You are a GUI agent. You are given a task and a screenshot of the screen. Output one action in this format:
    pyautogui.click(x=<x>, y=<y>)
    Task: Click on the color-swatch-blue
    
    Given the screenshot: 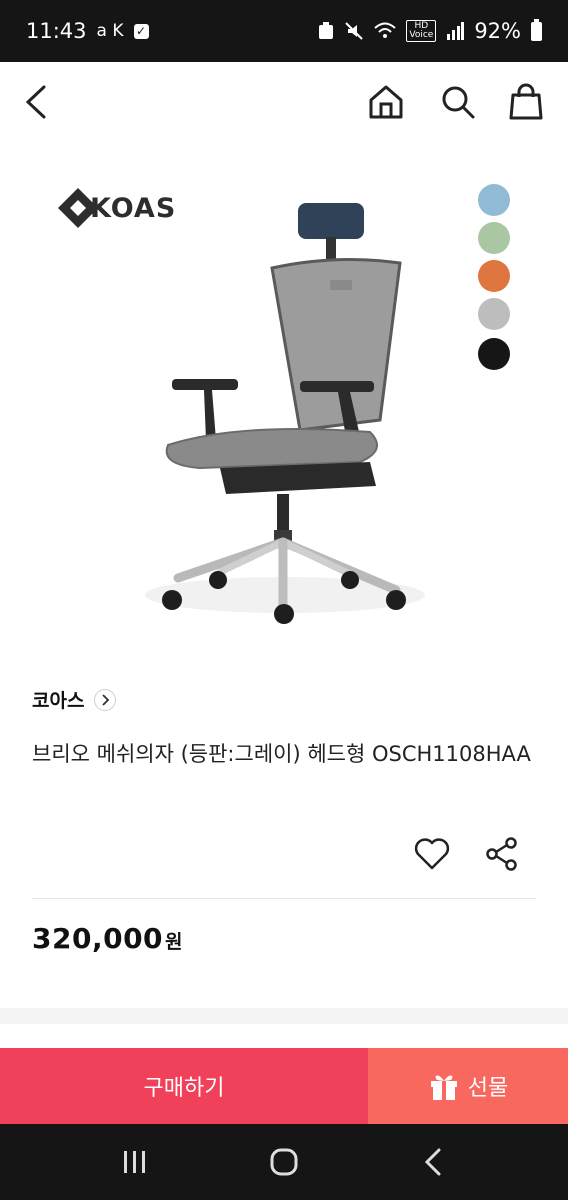 What is the action you would take?
    pyautogui.click(x=494, y=200)
    